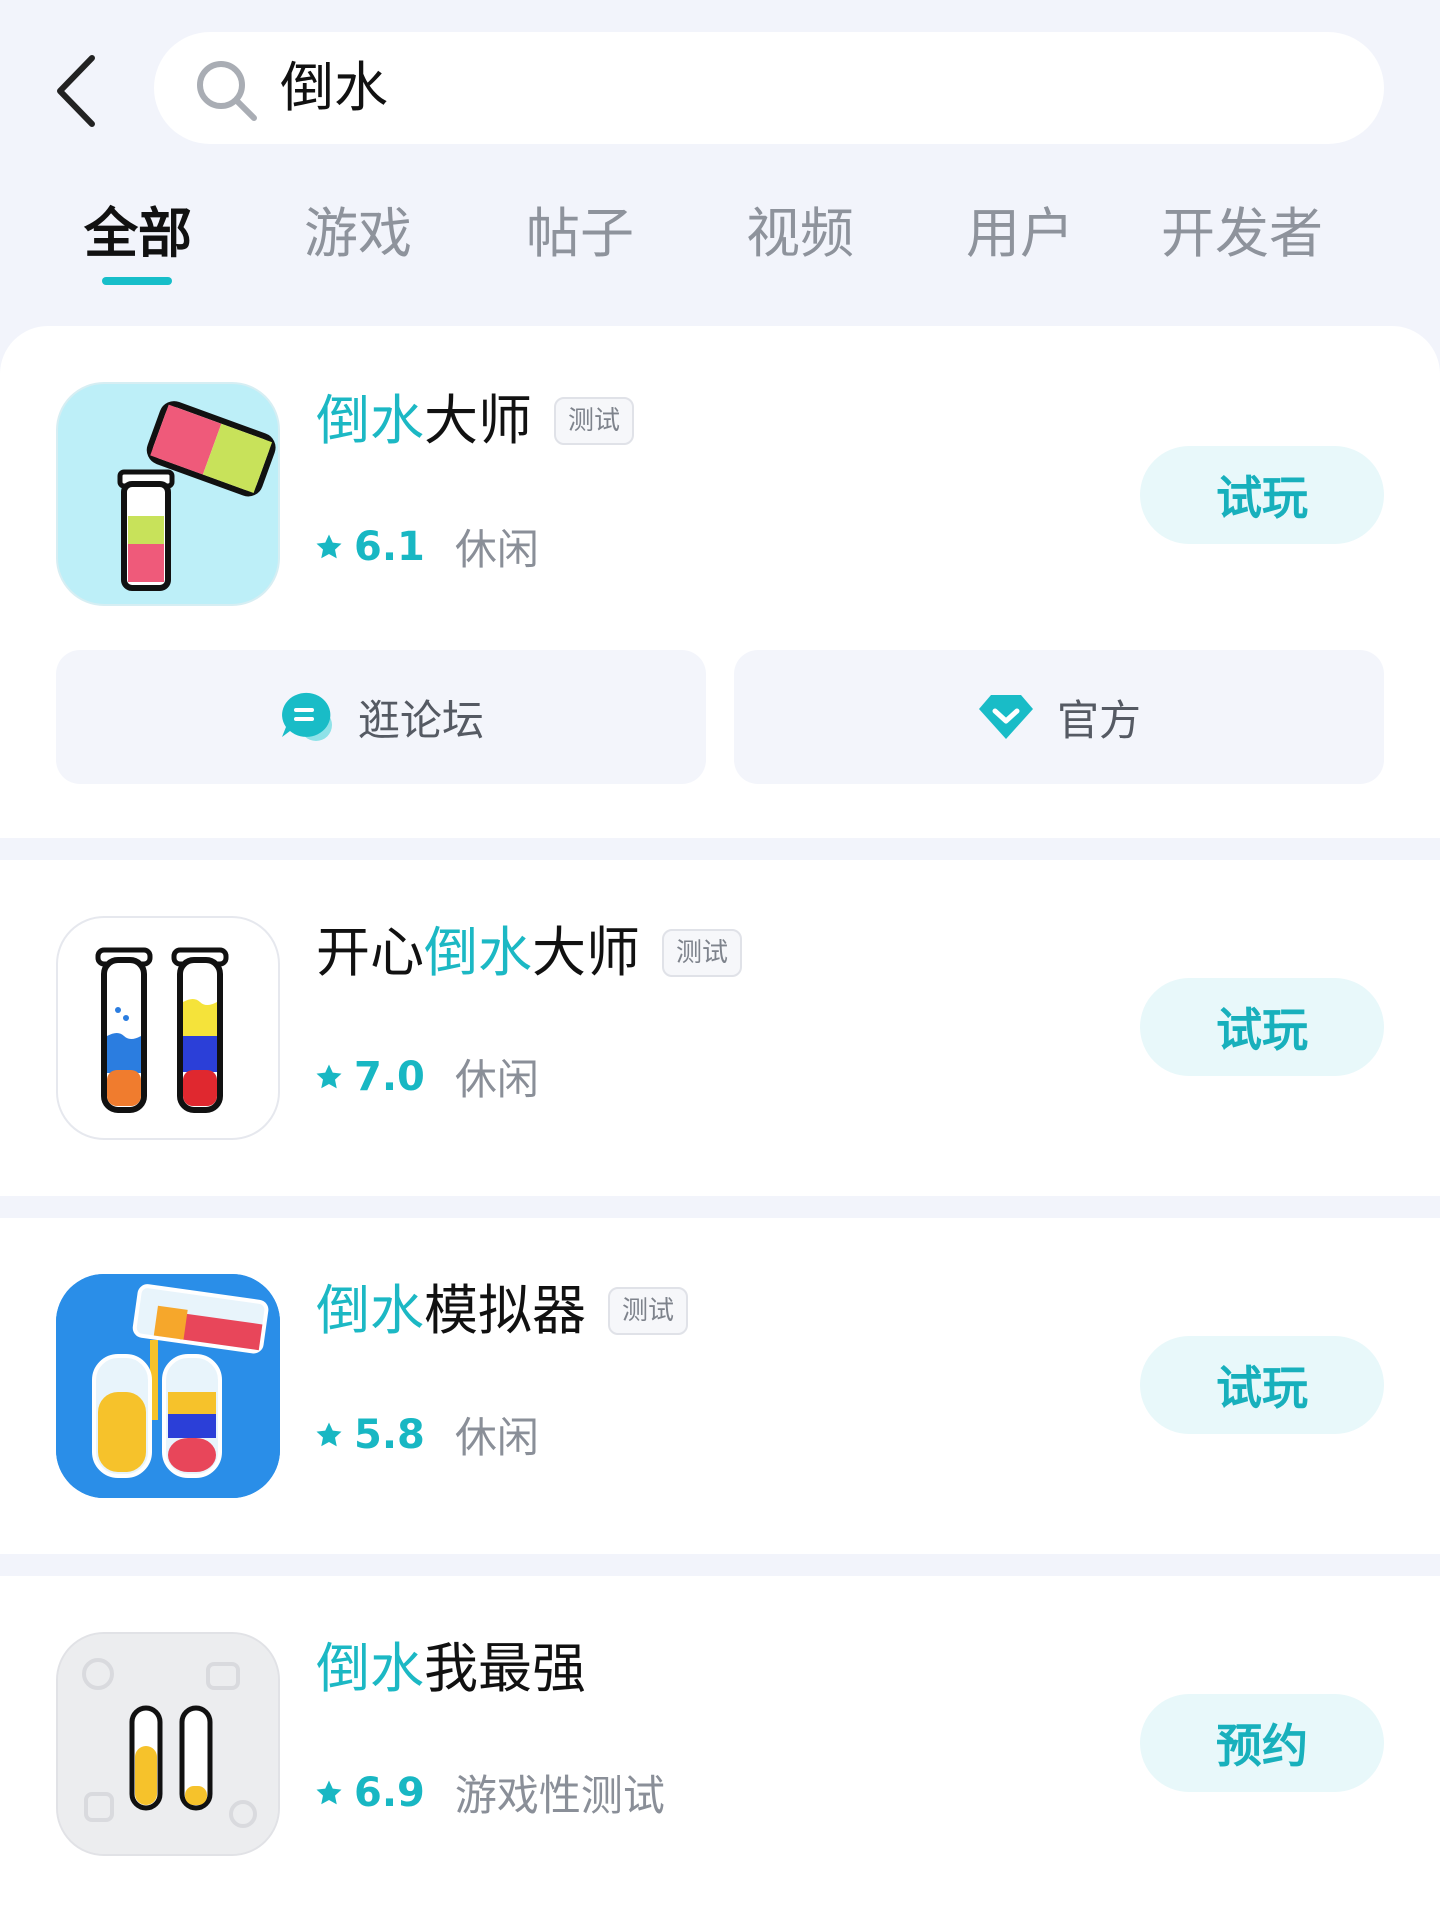  Describe the element at coordinates (580, 243) in the screenshot. I see `tab-posts: 帖子` at that location.